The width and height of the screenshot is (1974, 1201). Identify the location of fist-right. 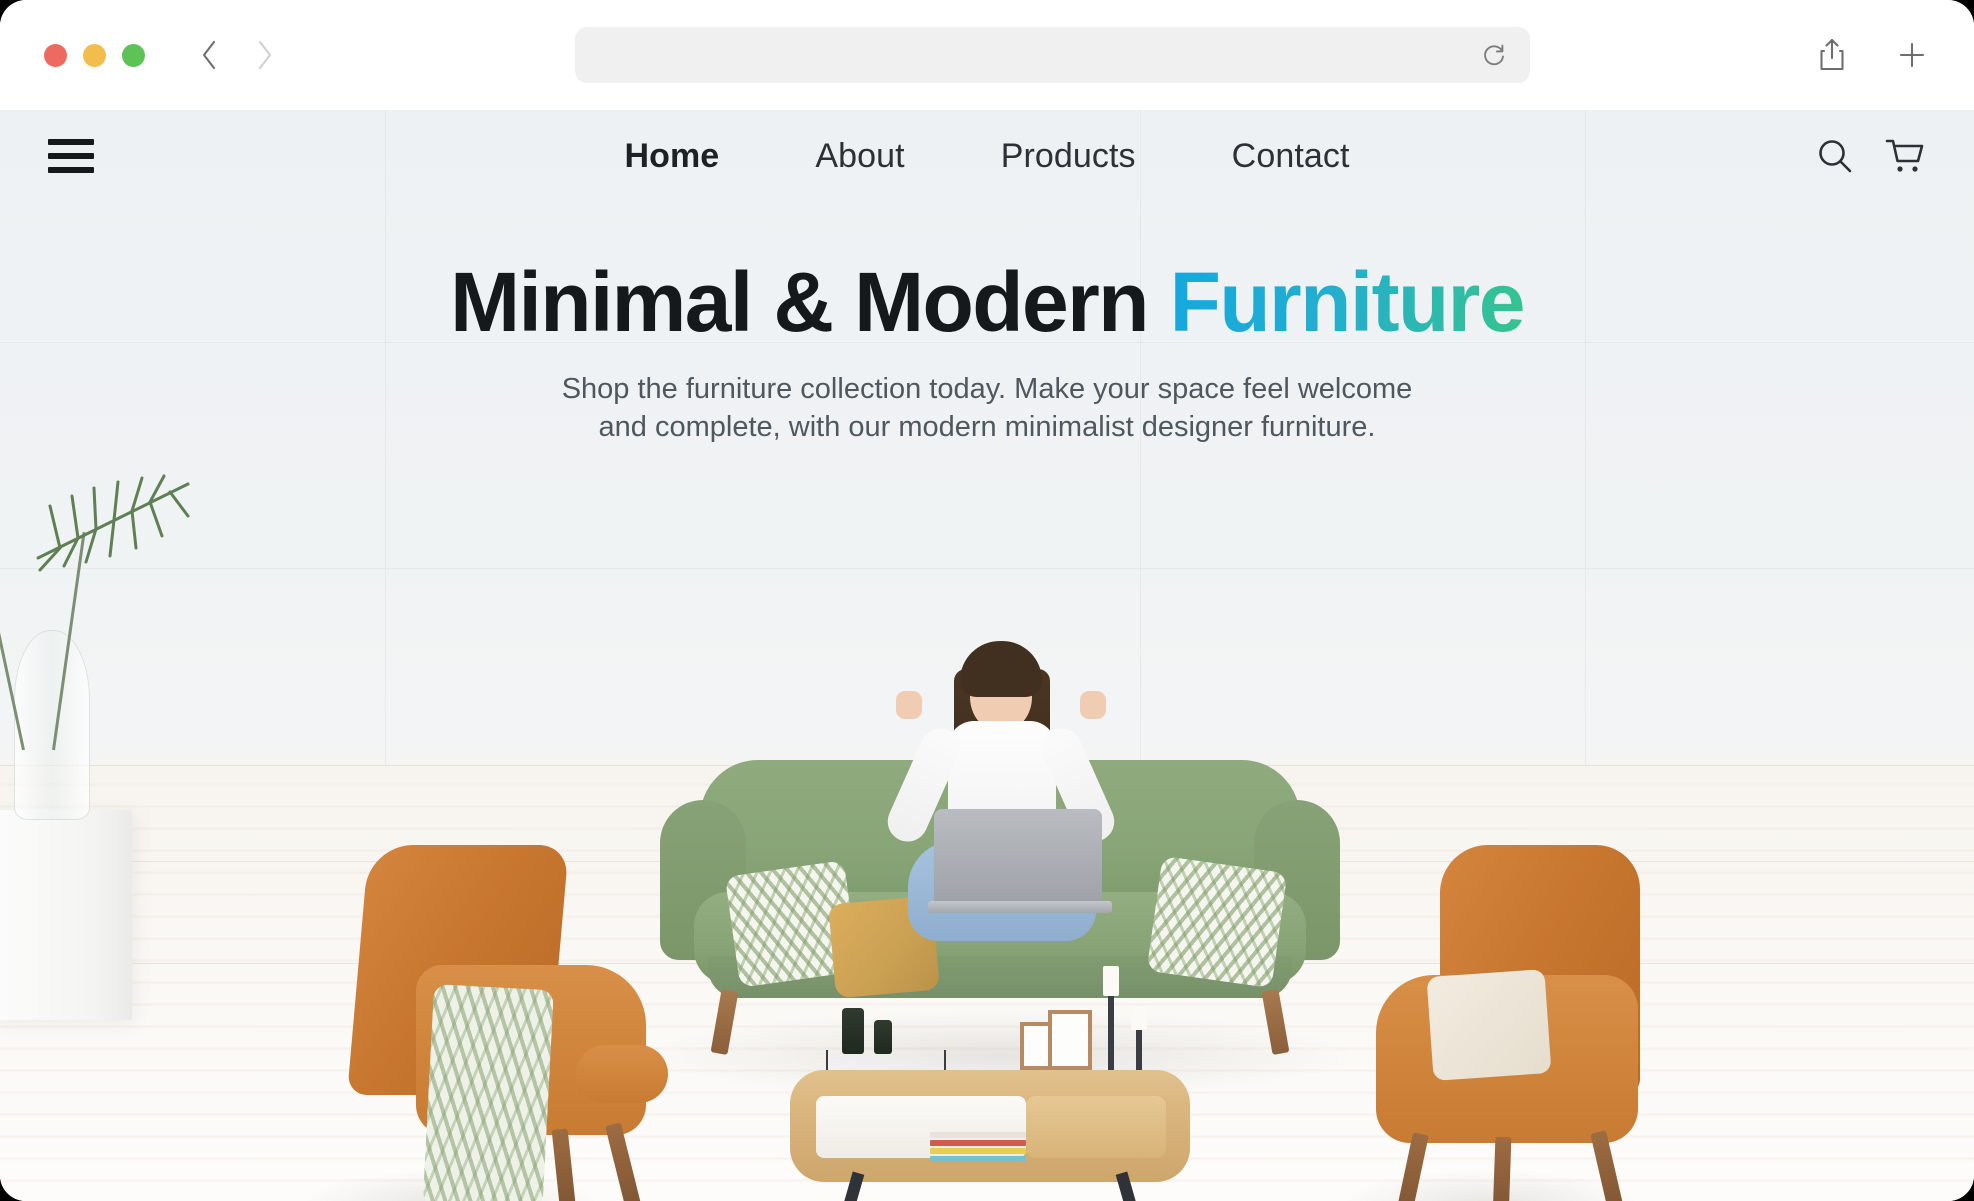
(1093, 705).